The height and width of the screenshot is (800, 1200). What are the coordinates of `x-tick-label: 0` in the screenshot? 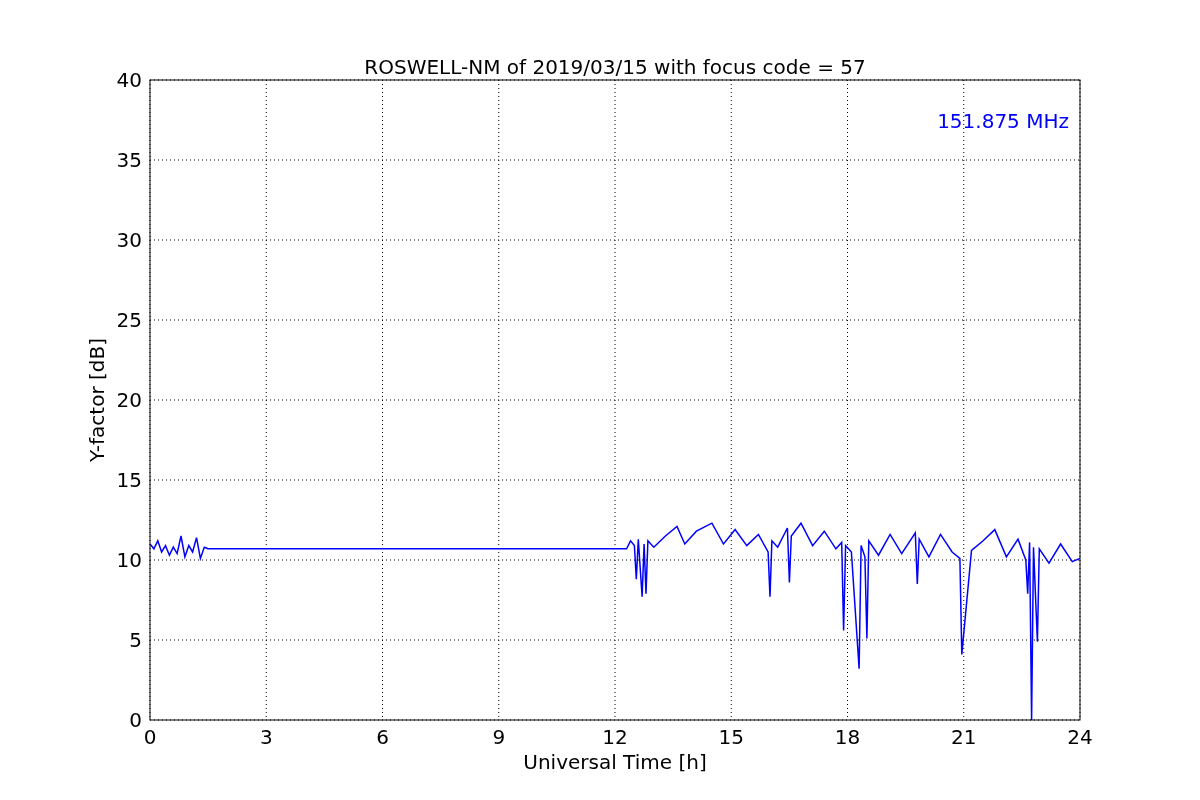 It's located at (150, 737).